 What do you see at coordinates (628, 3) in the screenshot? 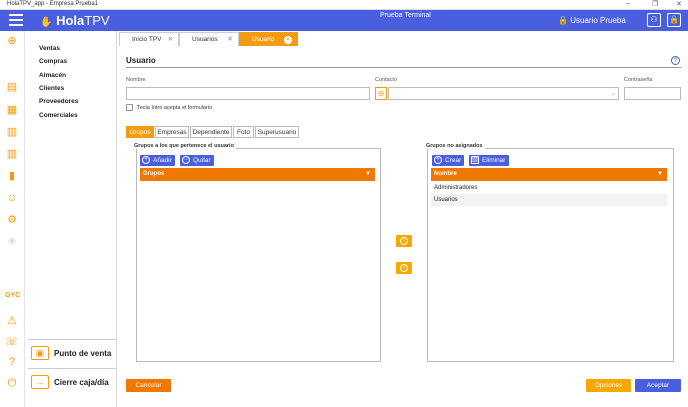
I see `minimize-icon: –` at bounding box center [628, 3].